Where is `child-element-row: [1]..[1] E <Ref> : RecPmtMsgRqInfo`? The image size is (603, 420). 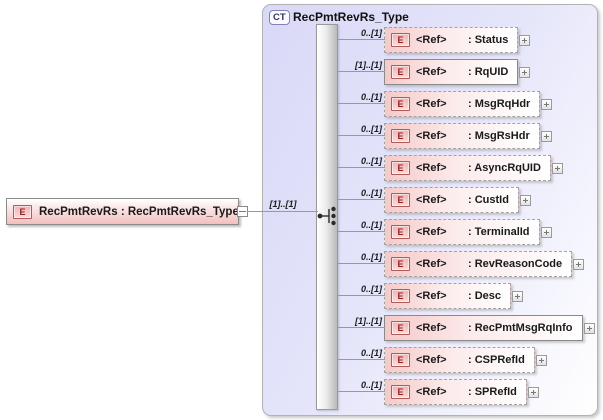
child-element-row: [1]..[1] E <Ref> : RecPmtMsgRqInfo is located at coordinates (466, 328).